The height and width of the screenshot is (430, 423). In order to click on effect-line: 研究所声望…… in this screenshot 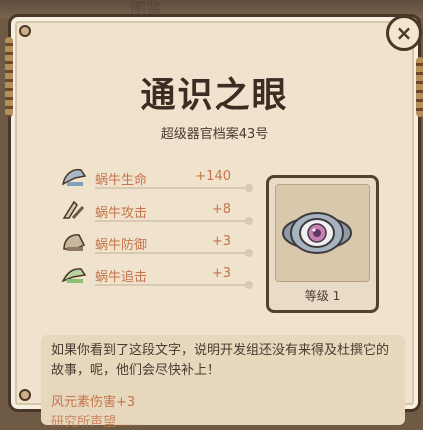, I will do `click(97, 422)`.